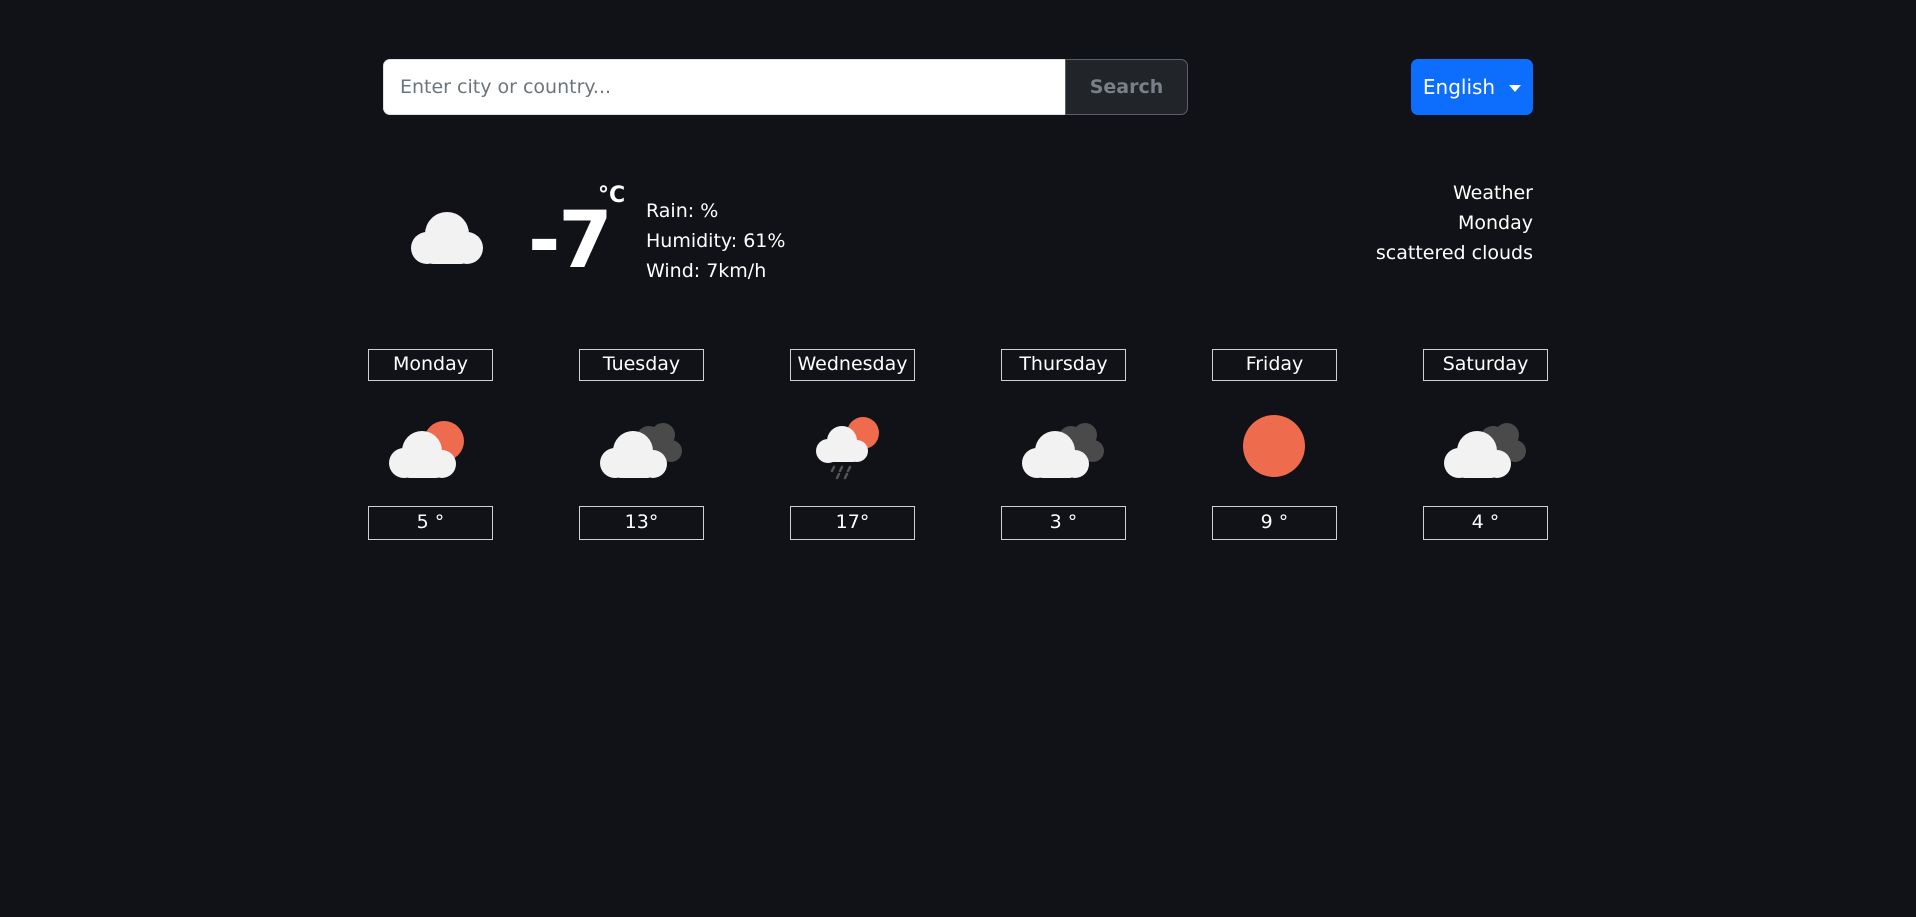  I want to click on summary-day: Monday, so click(1495, 223).